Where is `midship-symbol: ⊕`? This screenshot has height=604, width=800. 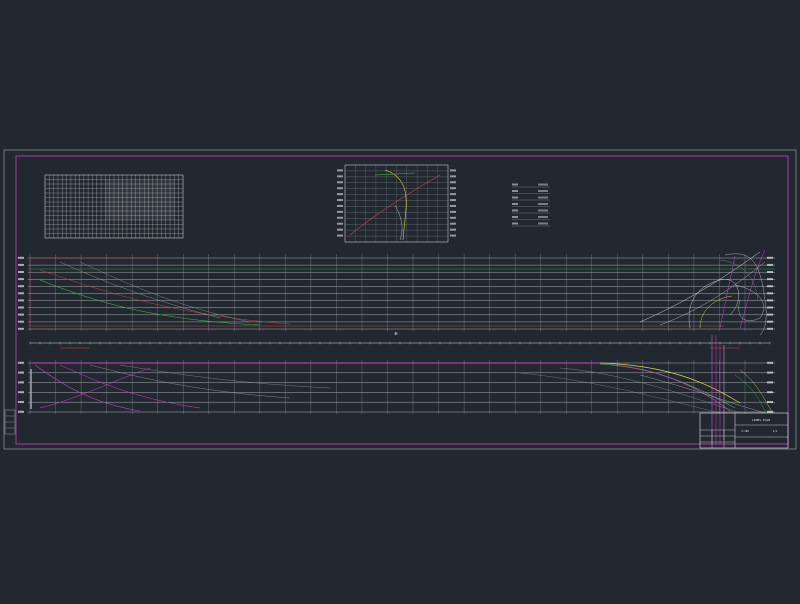
midship-symbol: ⊕ is located at coordinates (395, 334).